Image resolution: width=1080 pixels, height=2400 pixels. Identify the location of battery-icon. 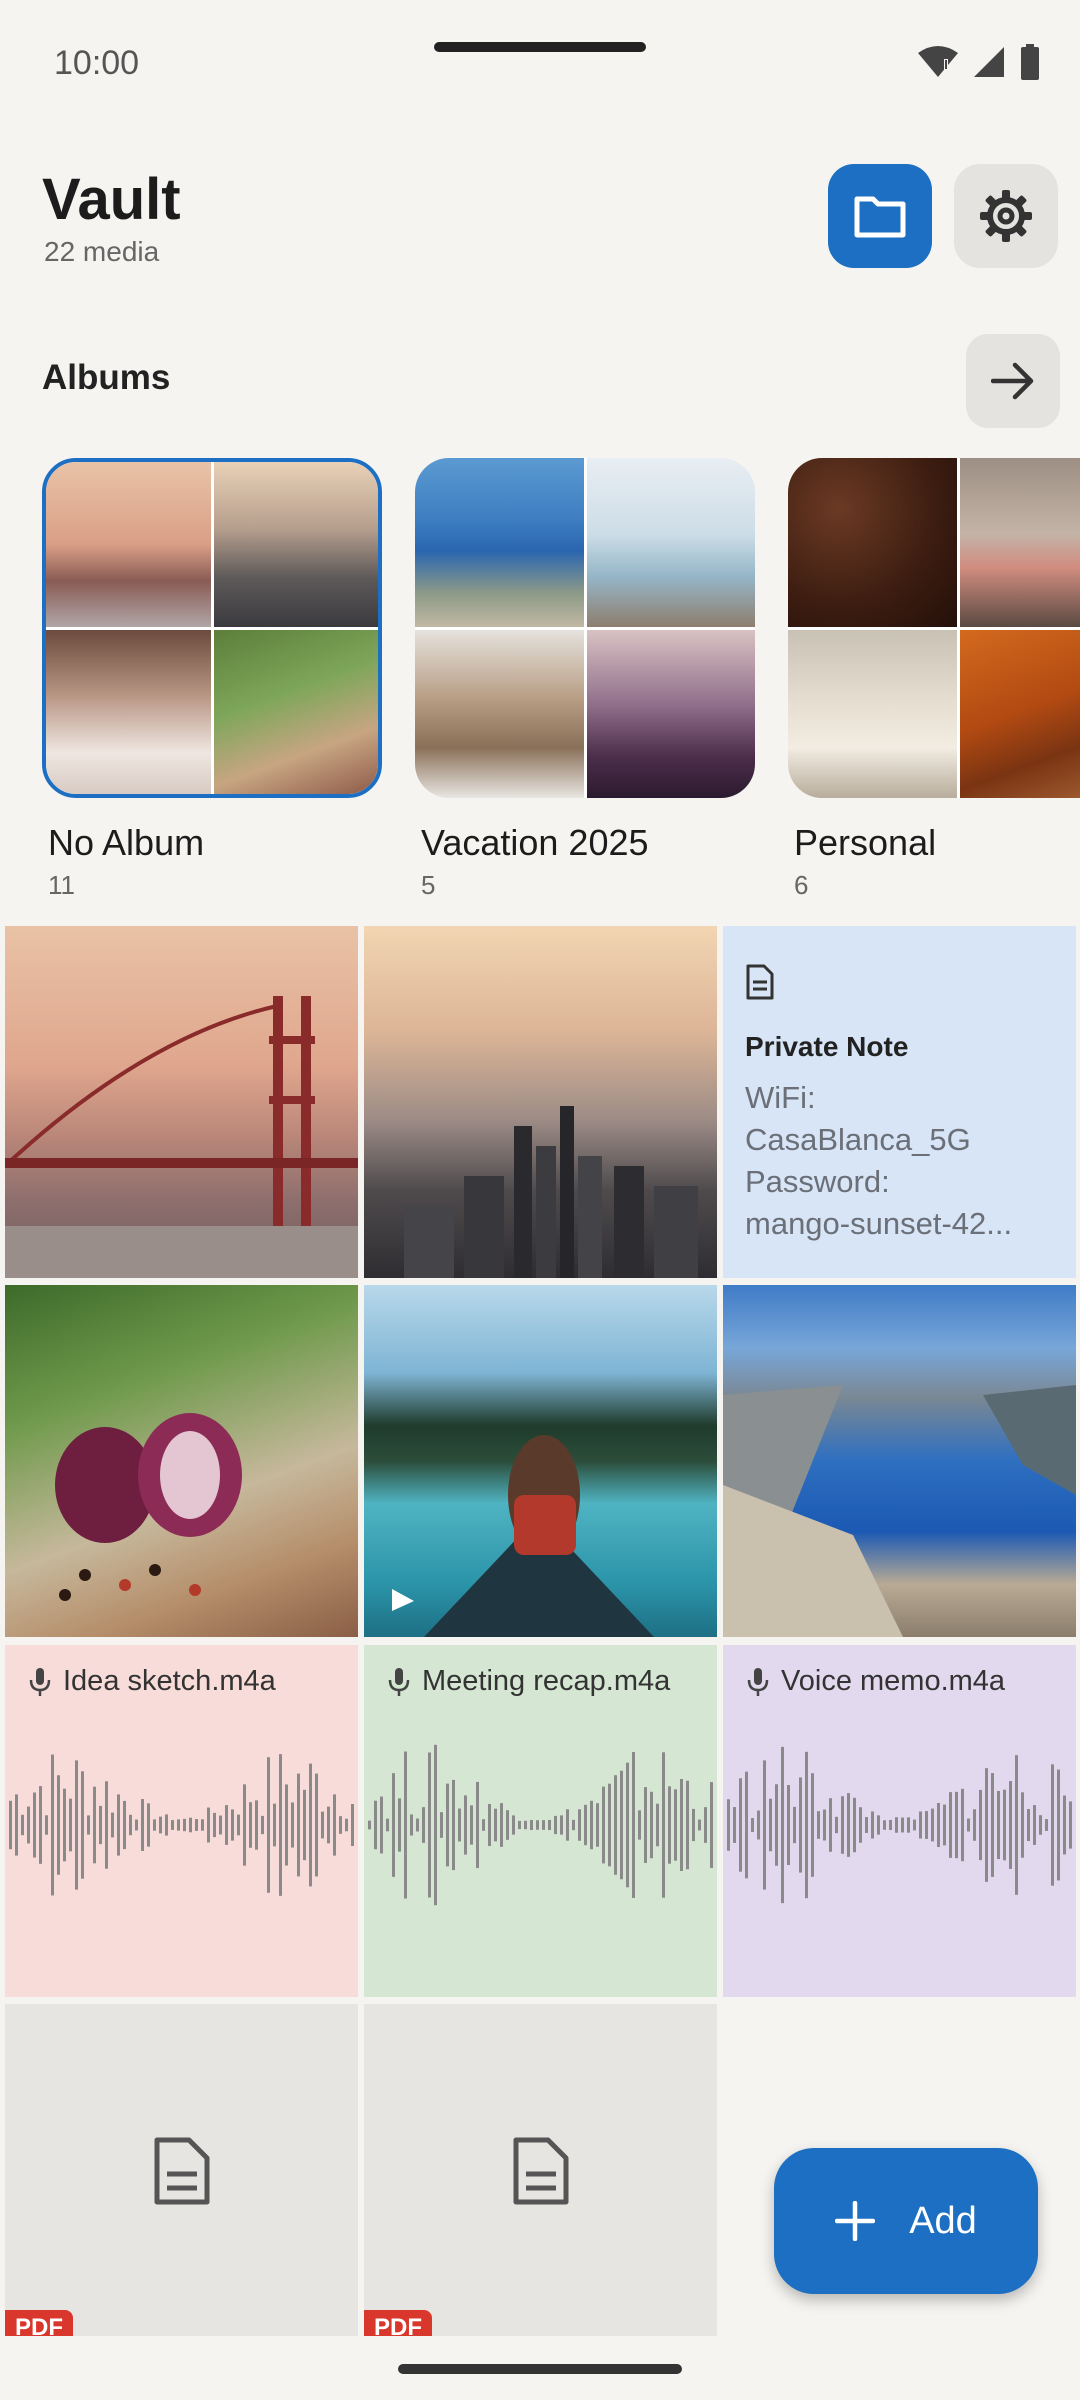
(1030, 62).